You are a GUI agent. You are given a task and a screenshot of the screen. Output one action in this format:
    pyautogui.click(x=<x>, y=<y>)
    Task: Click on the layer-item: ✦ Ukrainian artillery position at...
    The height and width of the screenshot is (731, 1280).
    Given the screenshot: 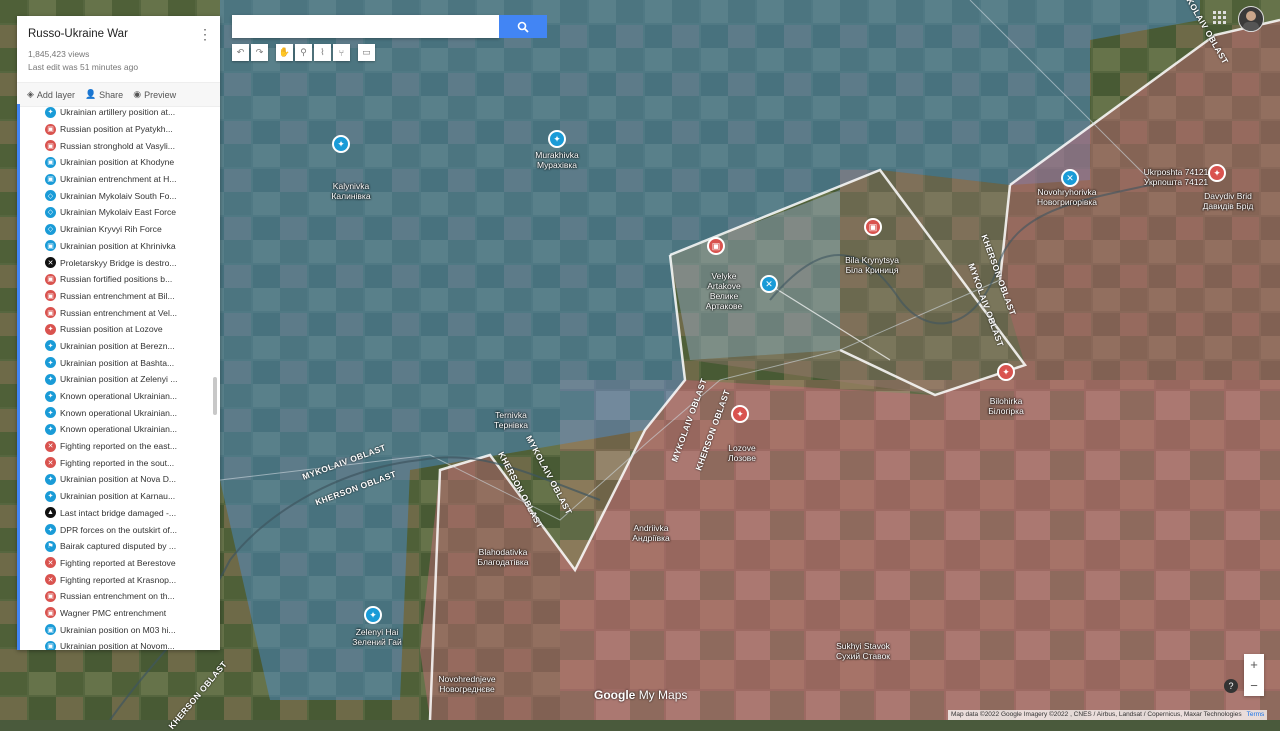 What is the action you would take?
    pyautogui.click(x=118, y=112)
    